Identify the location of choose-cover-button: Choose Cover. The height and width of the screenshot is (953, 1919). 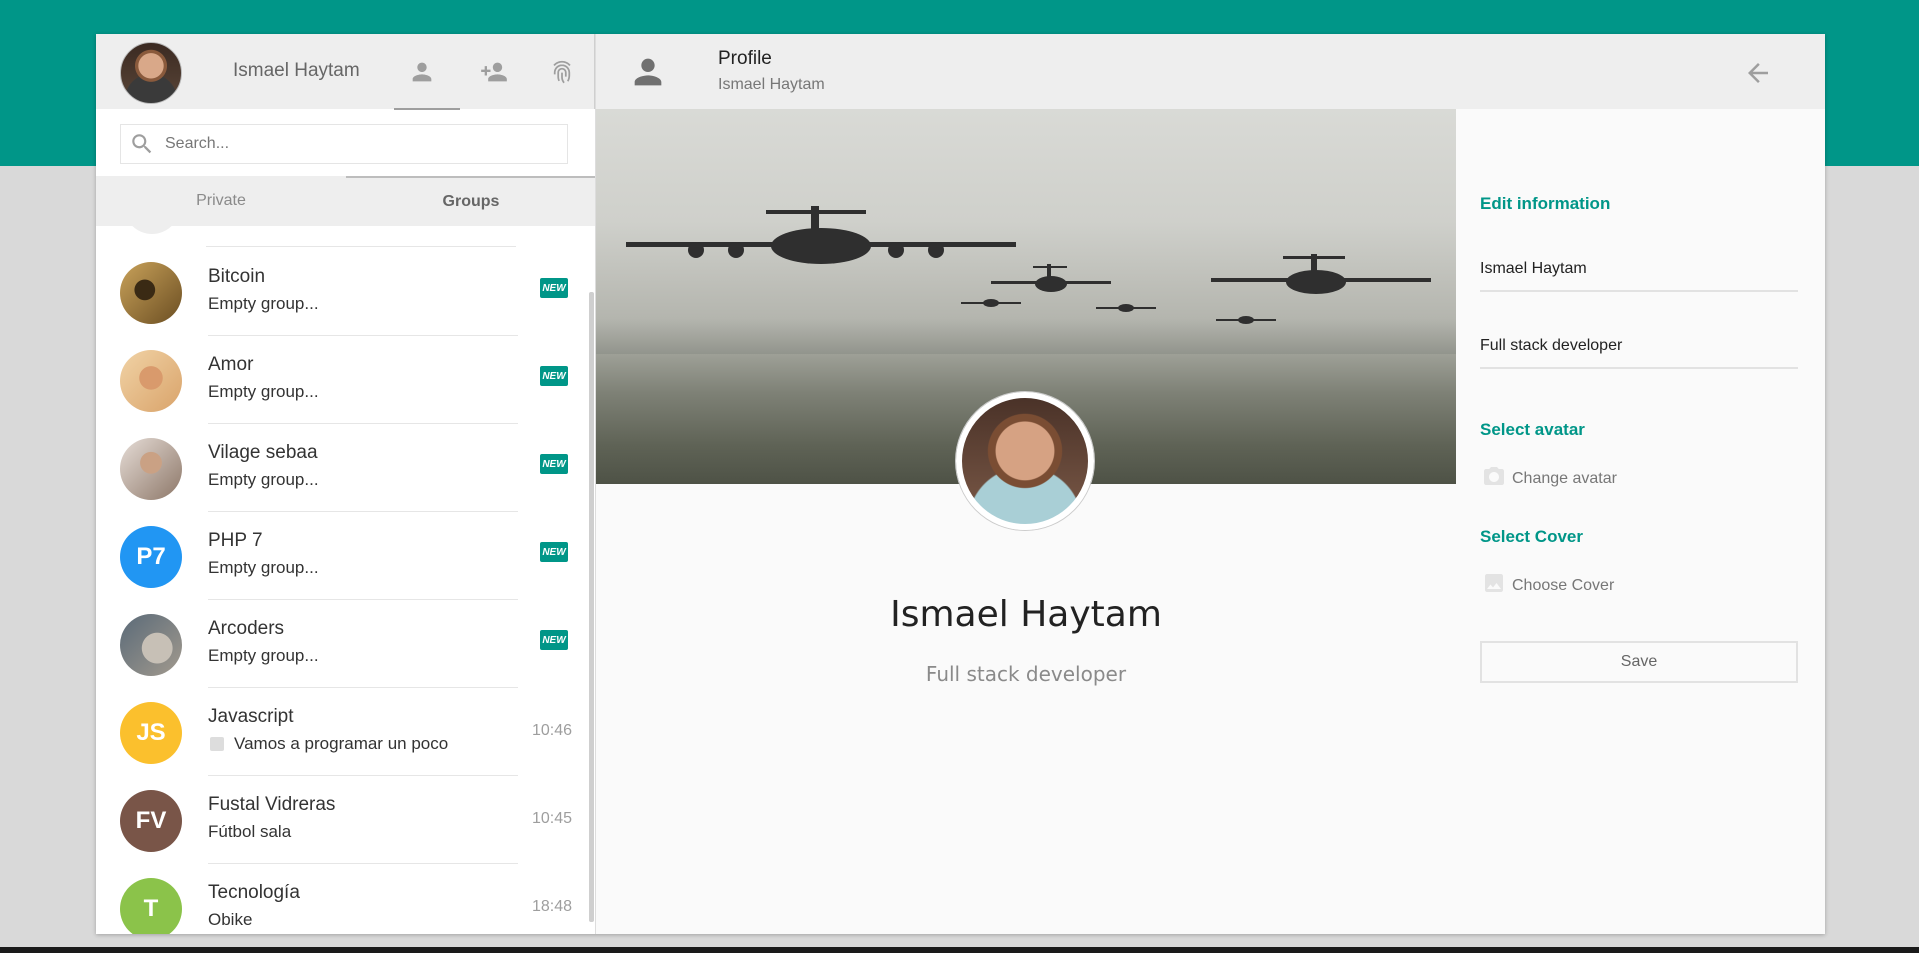
(1547, 583).